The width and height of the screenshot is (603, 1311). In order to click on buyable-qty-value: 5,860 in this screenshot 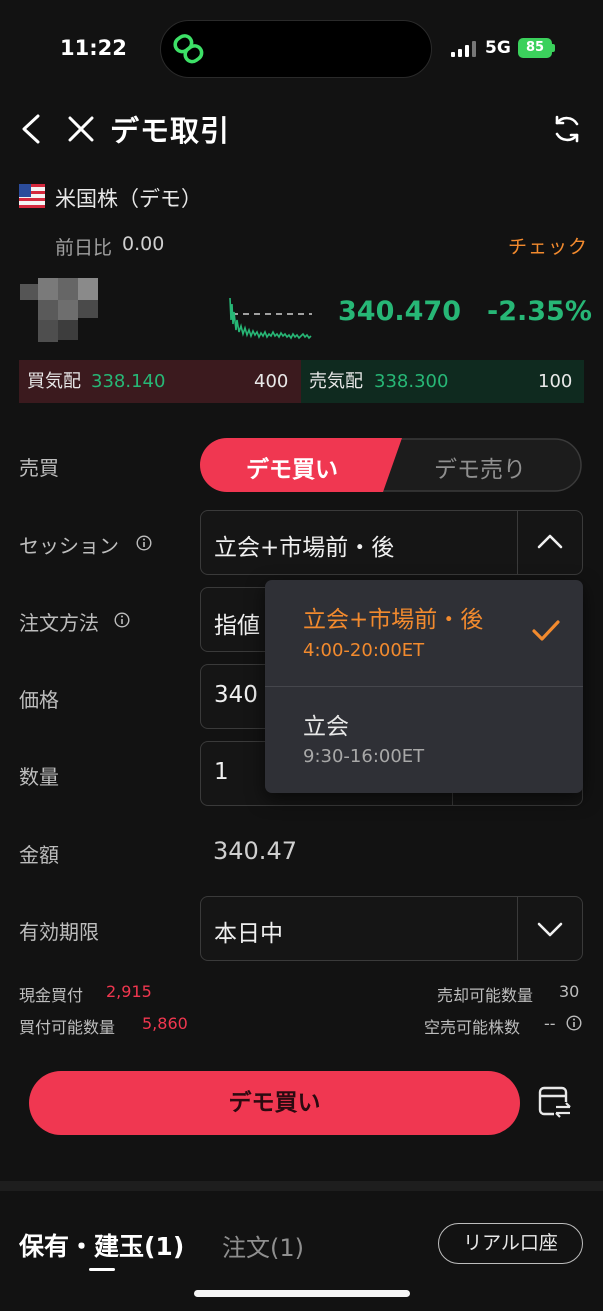, I will do `click(165, 1023)`.